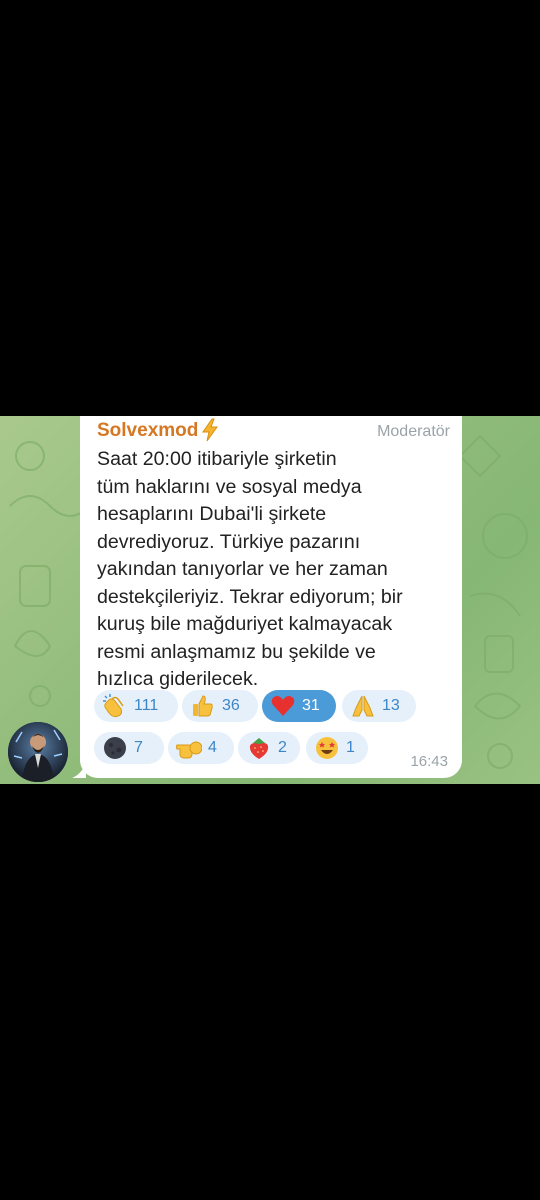  What do you see at coordinates (391, 705) in the screenshot?
I see `reaction-count: 13` at bounding box center [391, 705].